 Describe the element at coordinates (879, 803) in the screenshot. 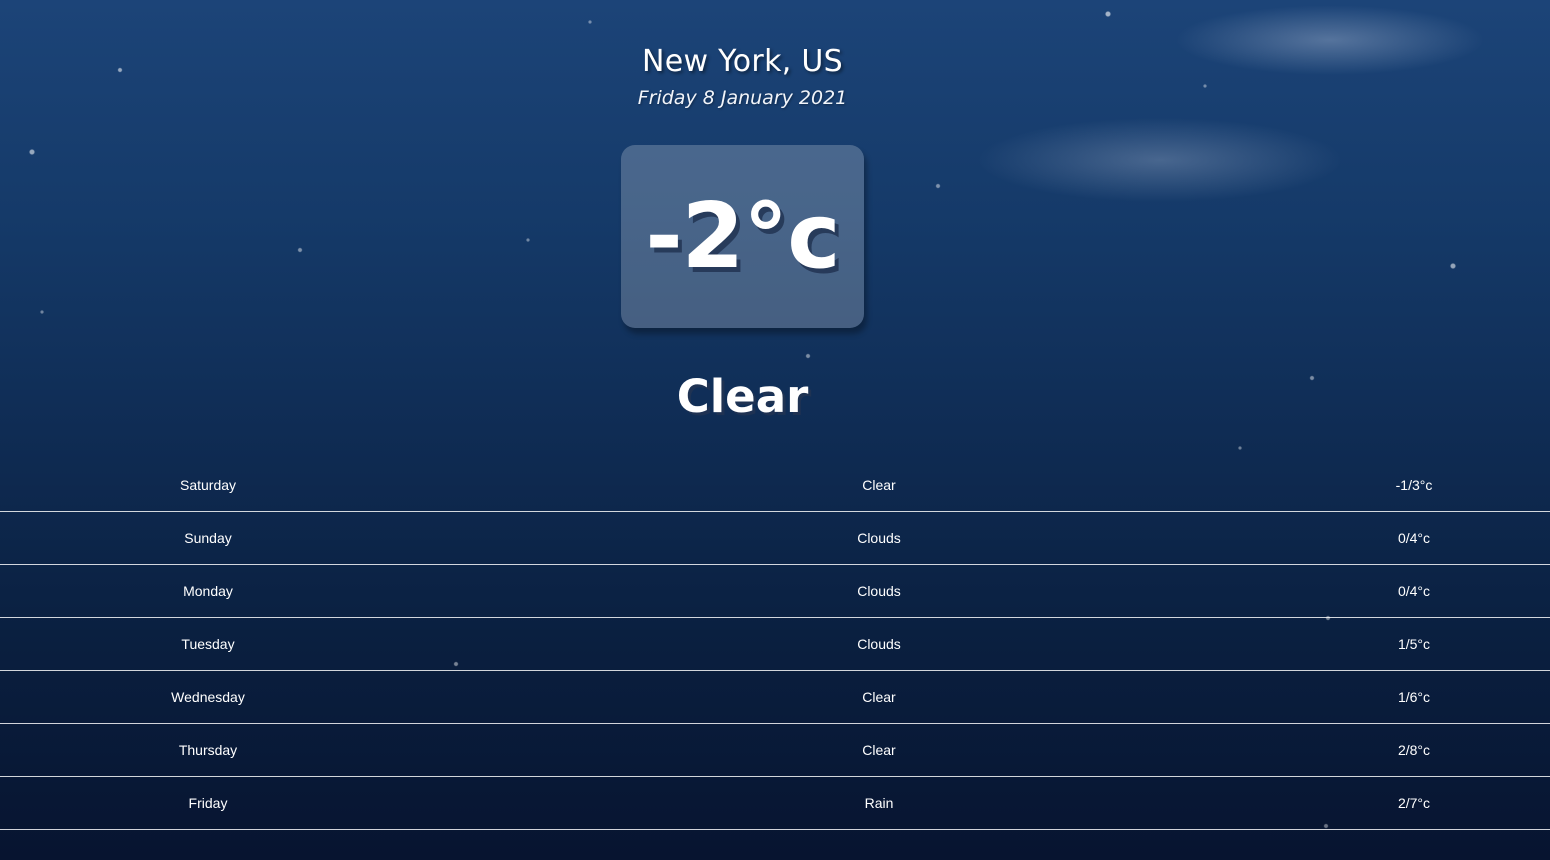

I see `forecast-condition: Rain` at that location.